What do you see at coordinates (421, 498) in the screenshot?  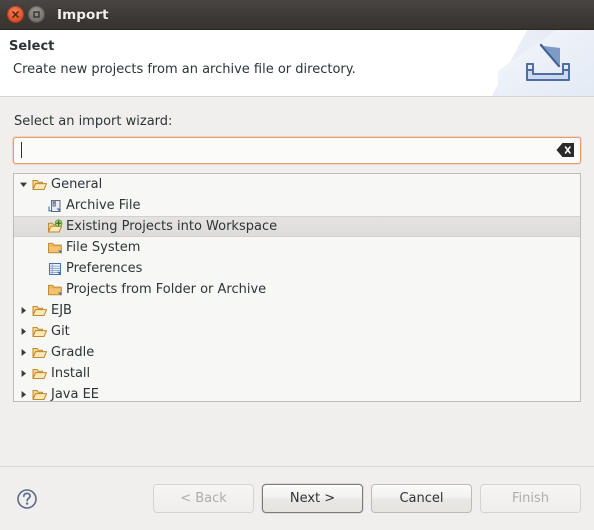 I see `cancel-button: Cancel` at bounding box center [421, 498].